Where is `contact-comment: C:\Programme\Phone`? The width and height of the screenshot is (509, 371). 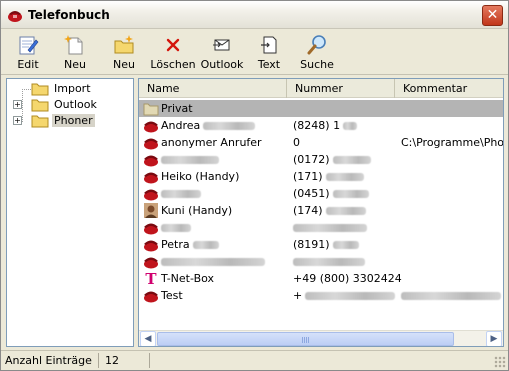 contact-comment: C:\Programme\Phone is located at coordinates (452, 142).